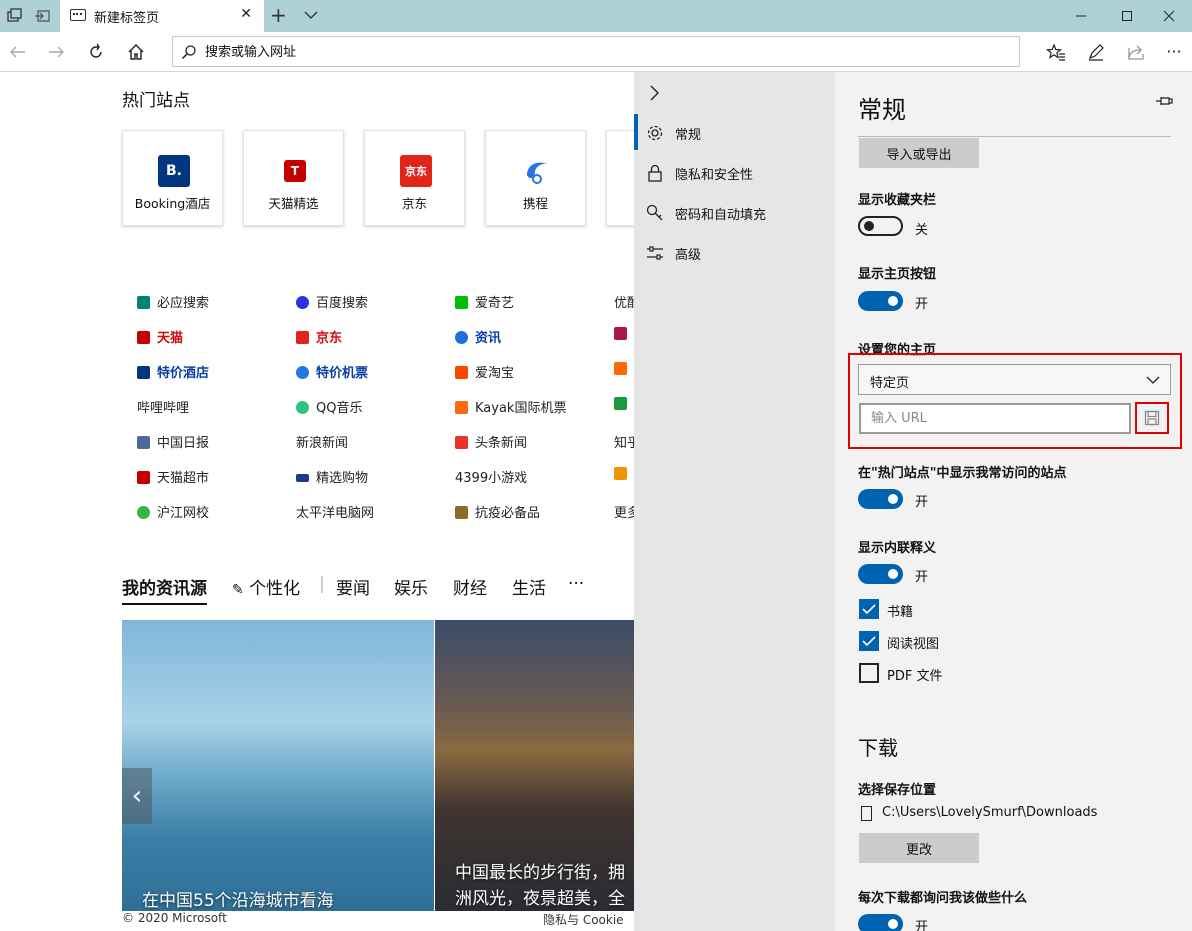 Image resolution: width=1192 pixels, height=931 pixels. Describe the element at coordinates (164, 589) in the screenshot. I see `tab-my-feed: 我的资讯源` at that location.